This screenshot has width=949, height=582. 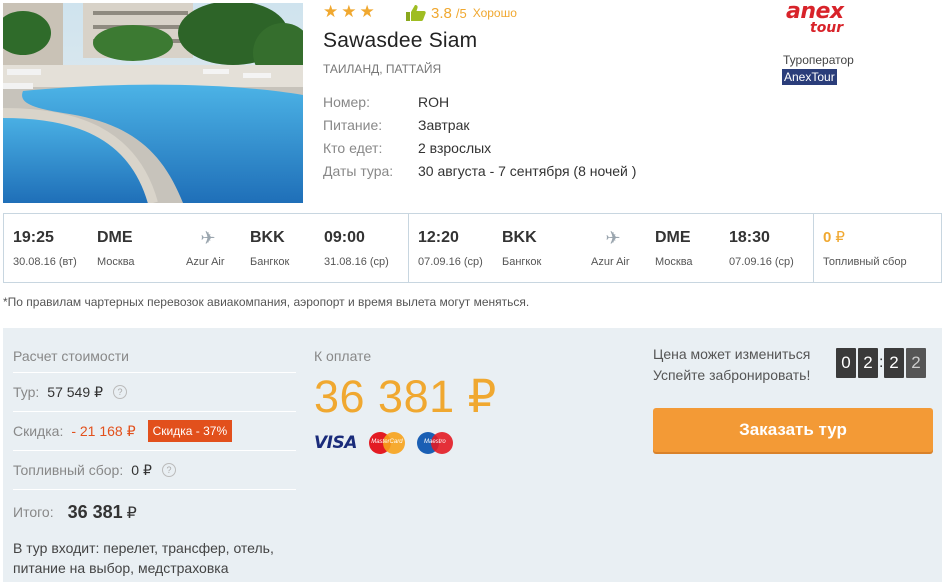 I want to click on rating-score: 3.8, so click(x=441, y=13).